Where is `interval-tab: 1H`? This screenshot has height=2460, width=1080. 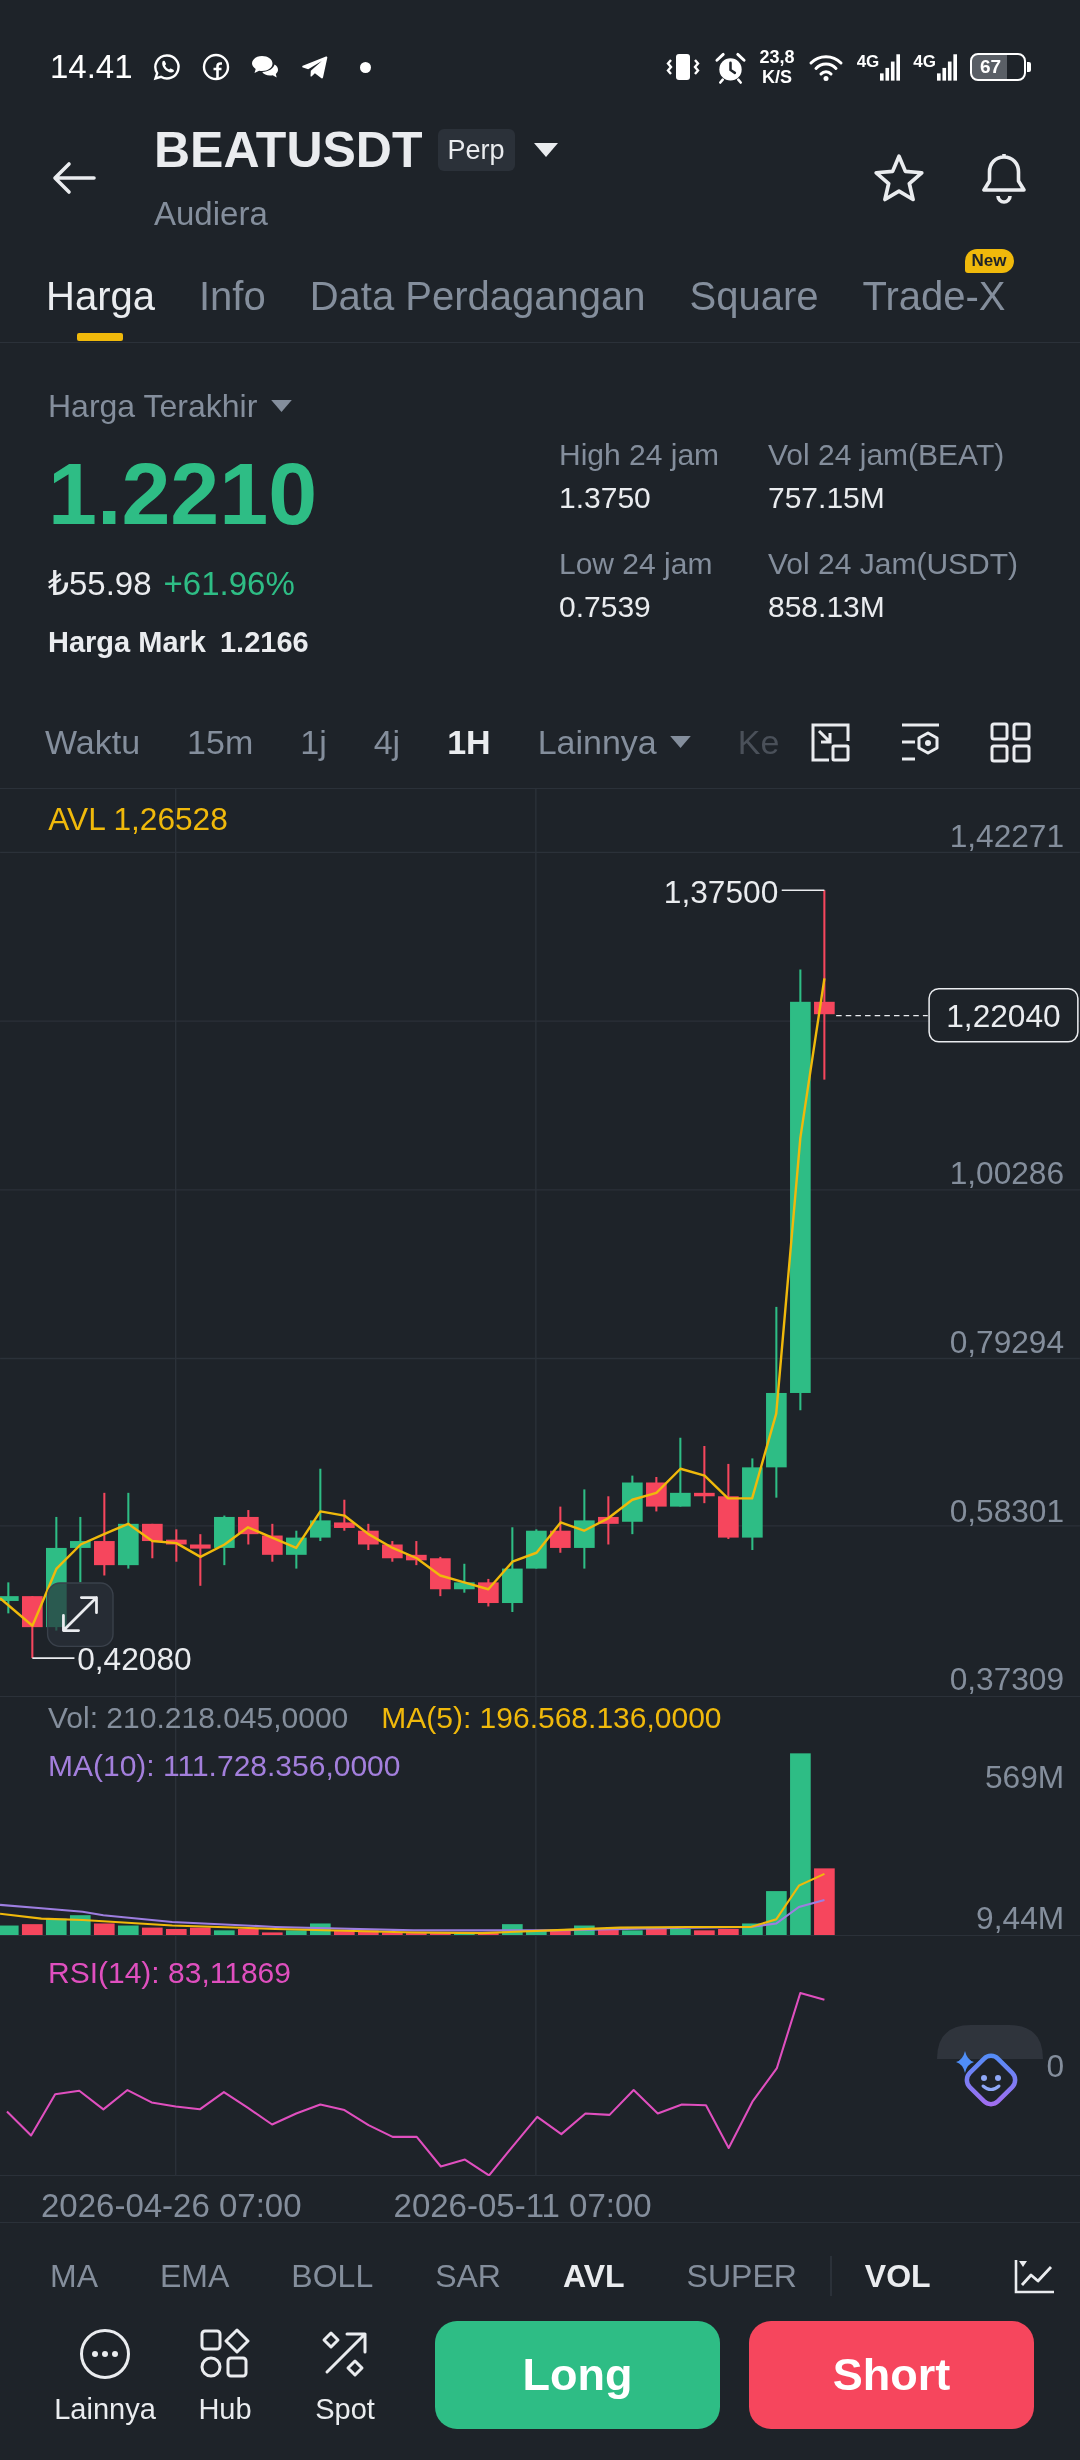 interval-tab: 1H is located at coordinates (469, 742).